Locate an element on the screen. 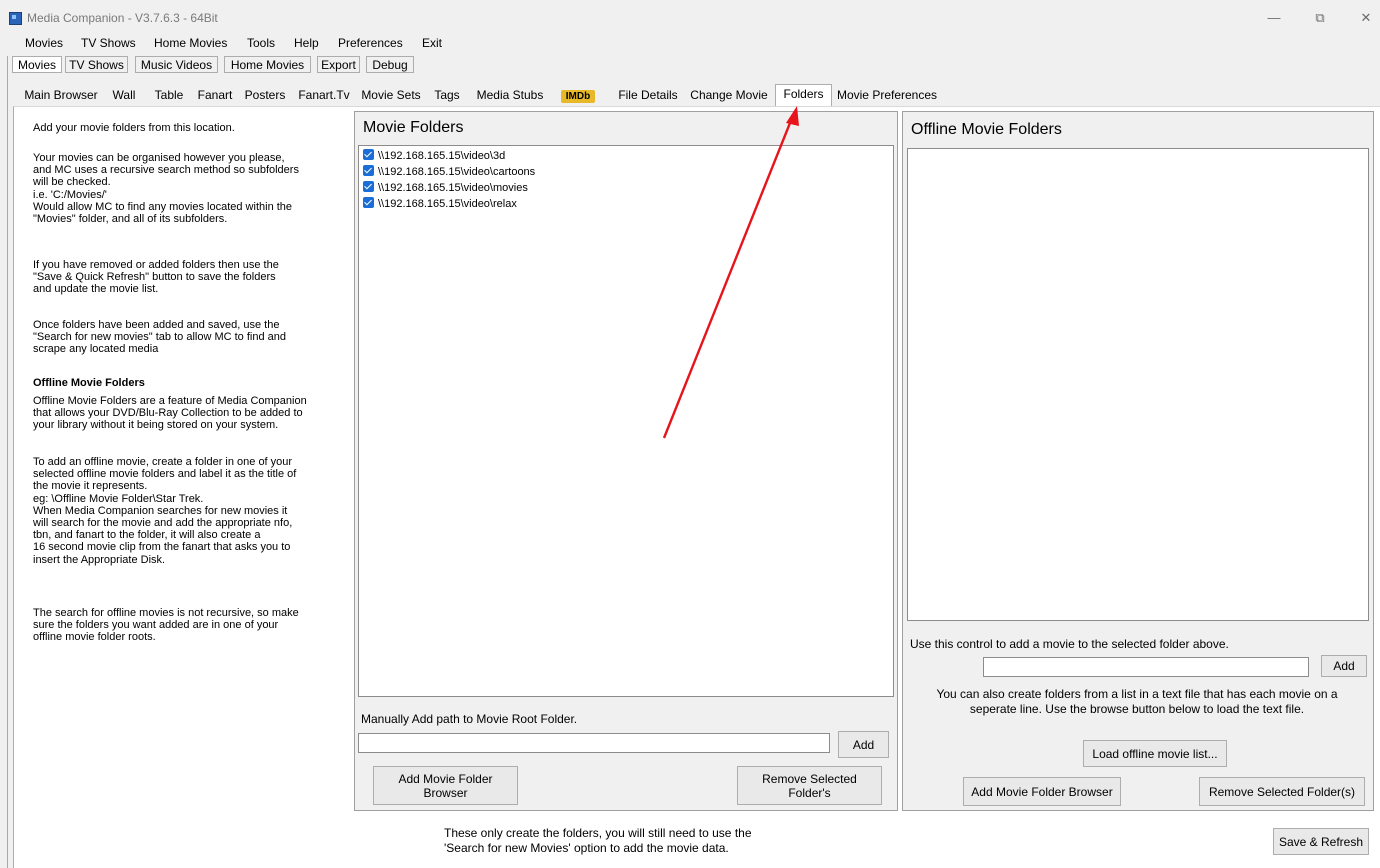  list-item: \\192.168.165.15\video\relax is located at coordinates (440, 205).